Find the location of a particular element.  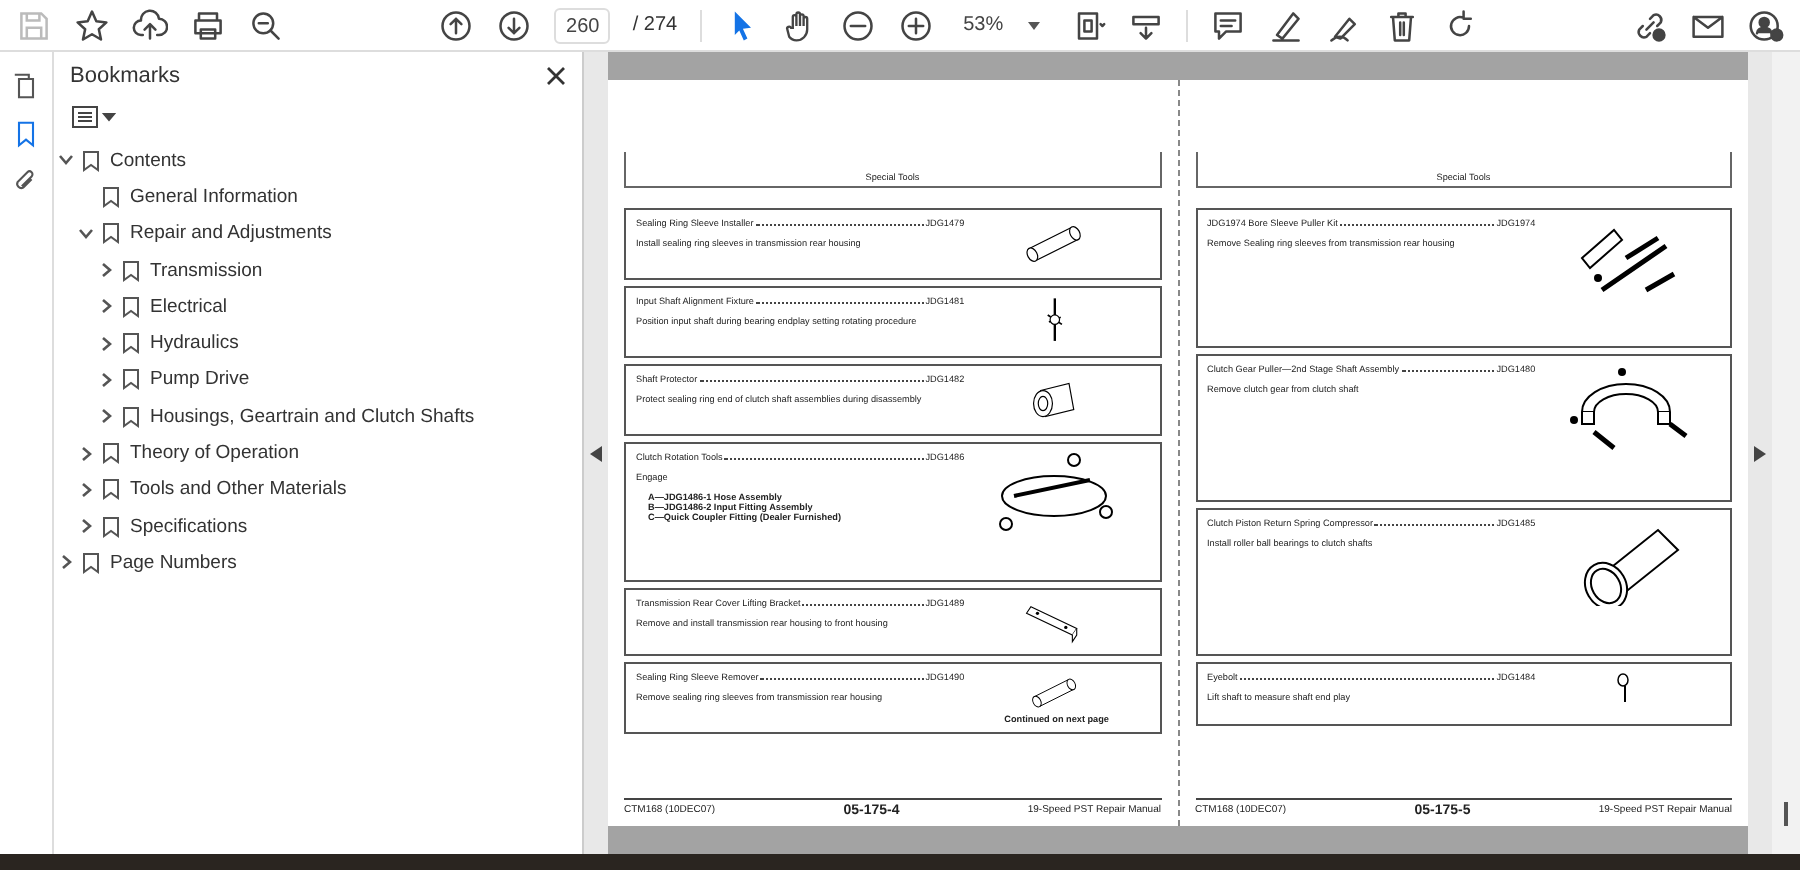

bookmark-item: Pump Drive is located at coordinates (338, 380).